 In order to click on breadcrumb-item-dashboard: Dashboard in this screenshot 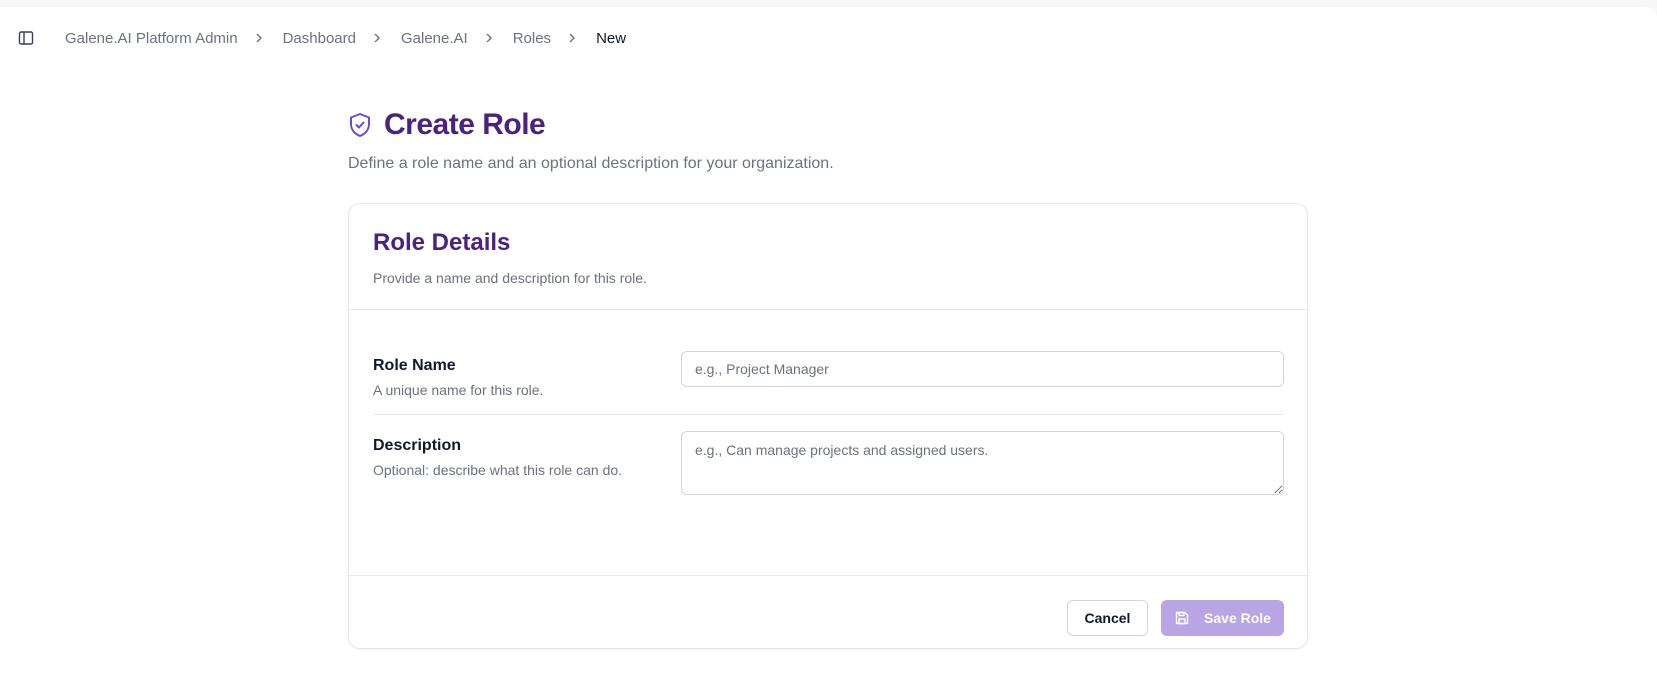, I will do `click(319, 38)`.